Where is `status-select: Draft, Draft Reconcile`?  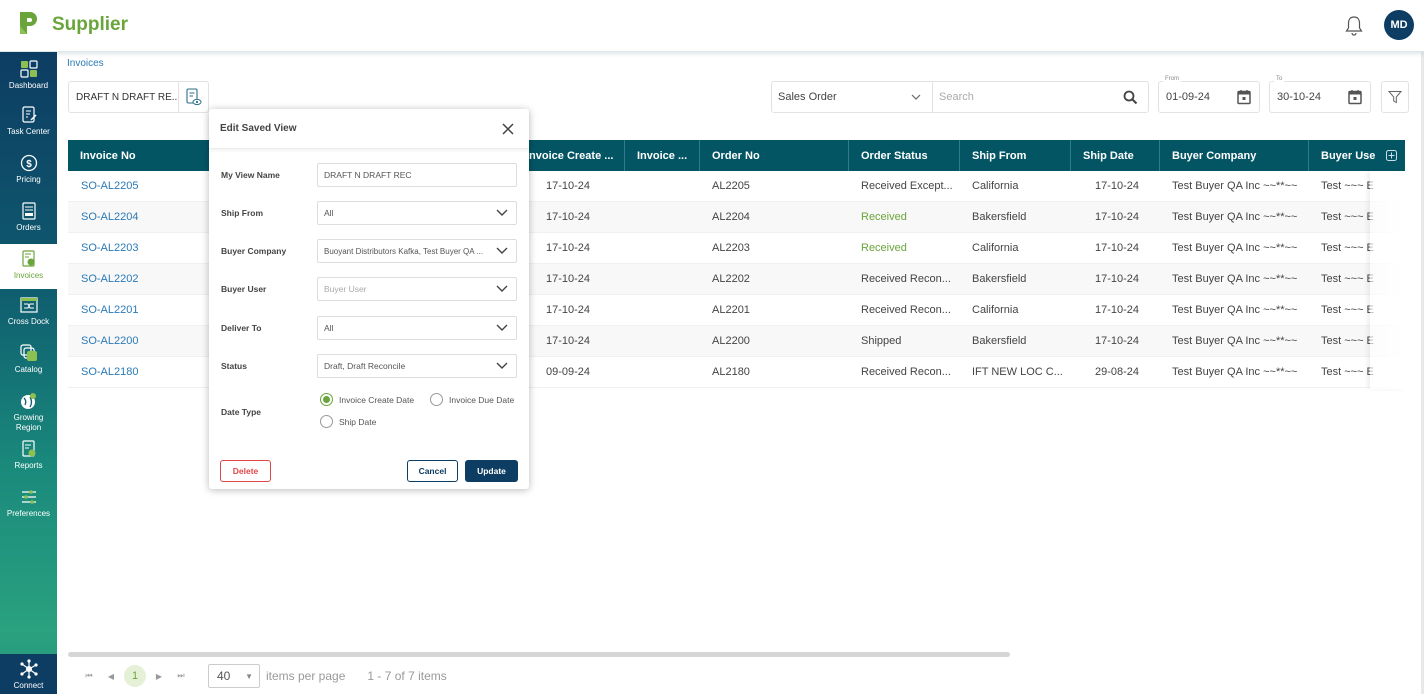 status-select: Draft, Draft Reconcile is located at coordinates (417, 366).